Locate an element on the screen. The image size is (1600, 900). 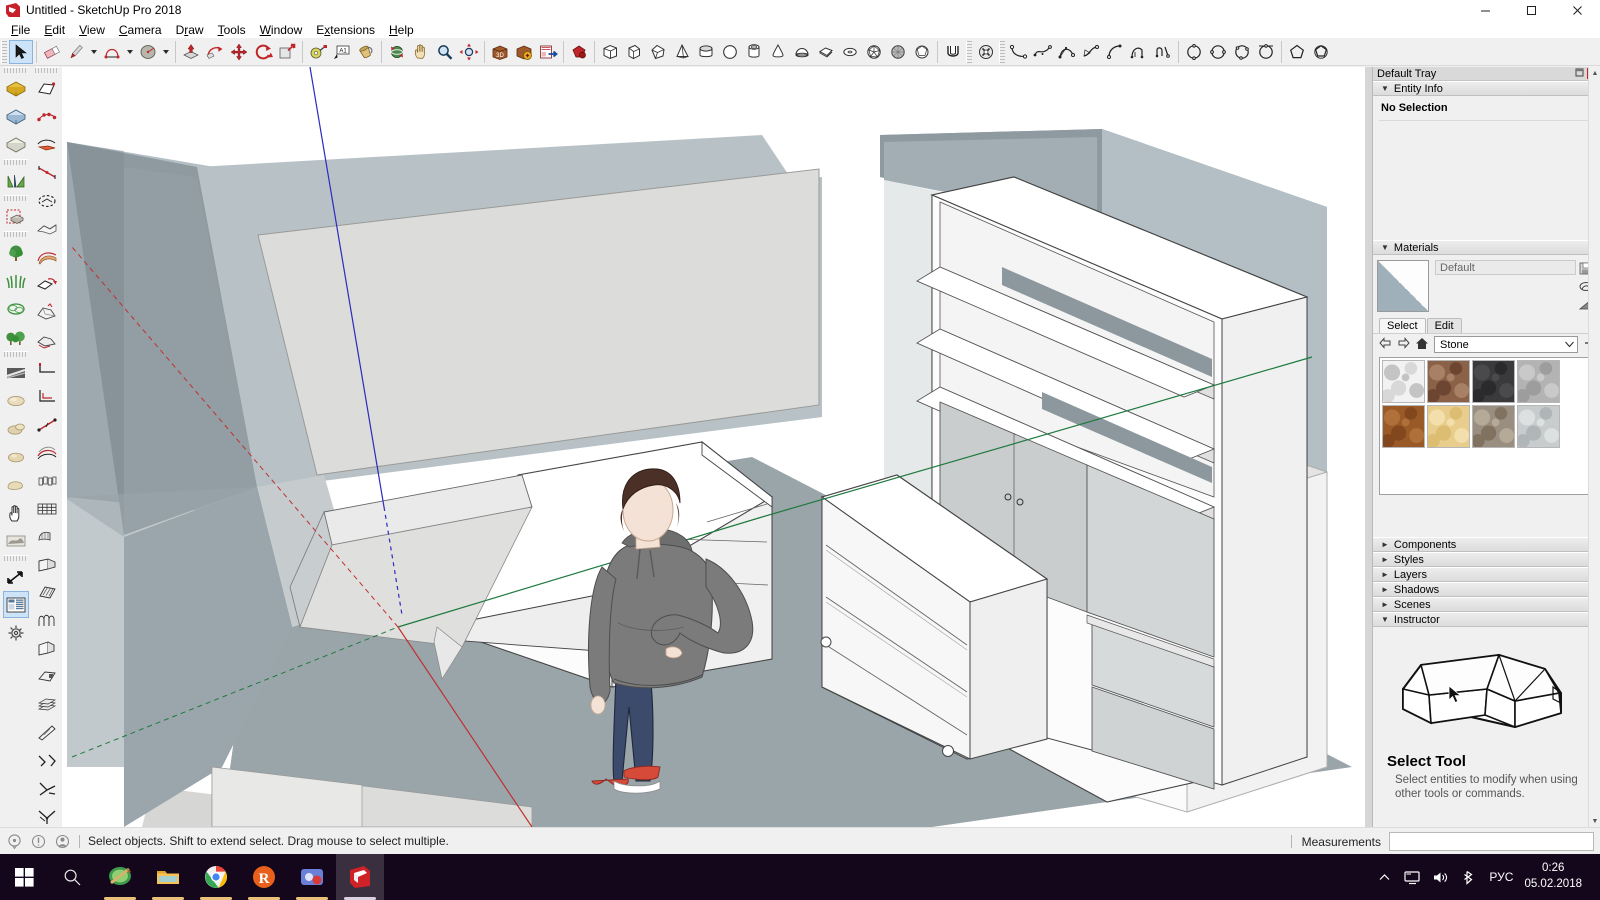
shapes-tool-dropdown is located at coordinates (166, 52).